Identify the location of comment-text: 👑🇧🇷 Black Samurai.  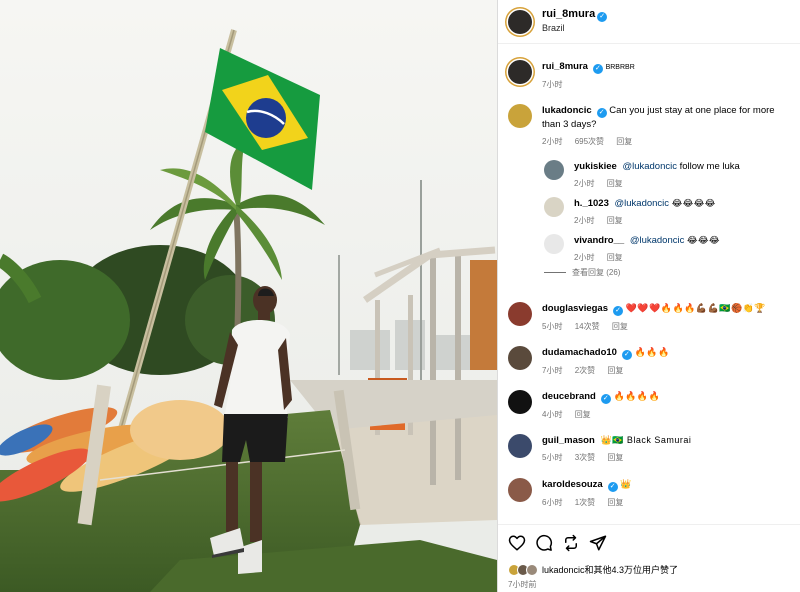
(646, 440).